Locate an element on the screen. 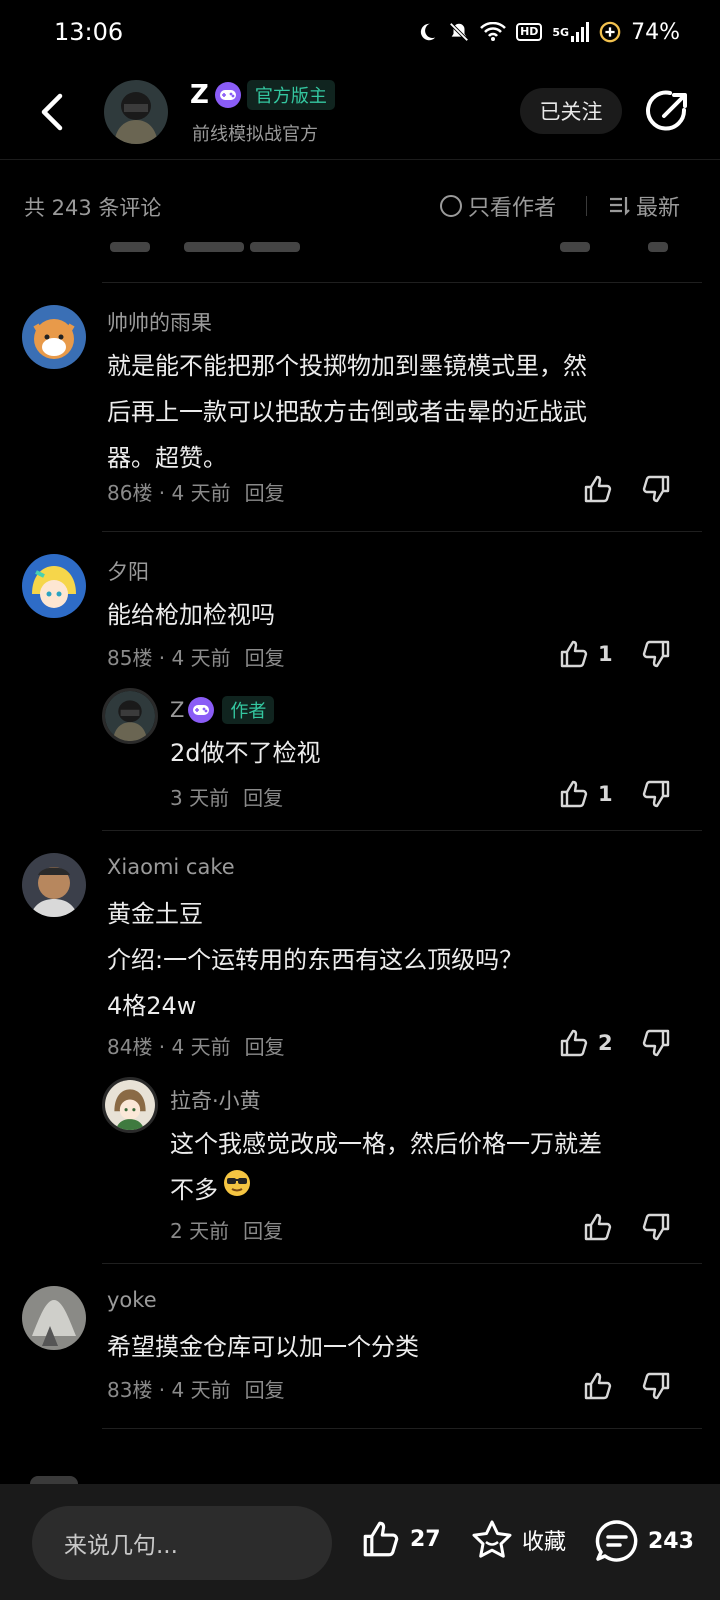  share-button is located at coordinates (667, 113).